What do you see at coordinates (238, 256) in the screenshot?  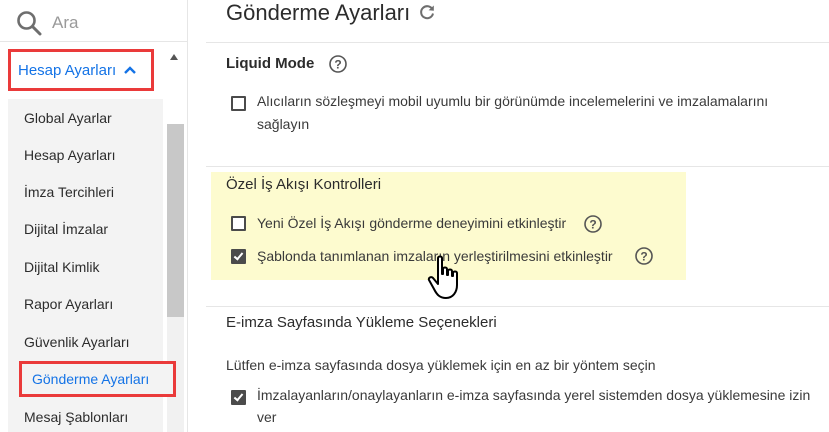 I see `checkbox-template-signature-placement` at bounding box center [238, 256].